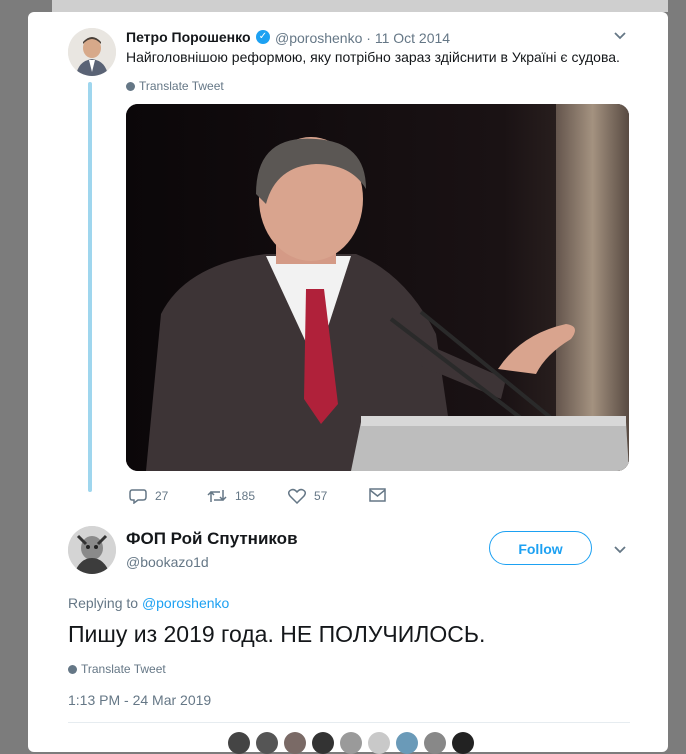 The height and width of the screenshot is (754, 686). What do you see at coordinates (90, 287) in the screenshot?
I see `thread-connector` at bounding box center [90, 287].